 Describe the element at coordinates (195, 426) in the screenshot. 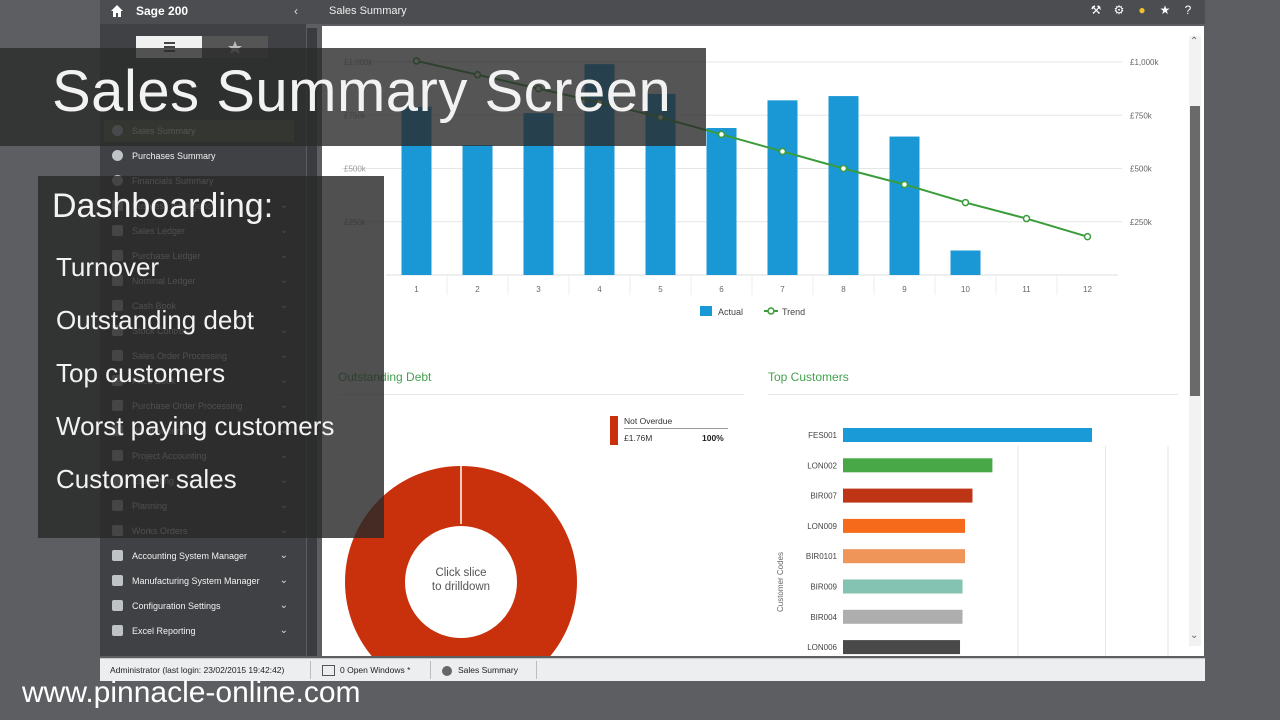

I see `feature-item: Worst paying customers` at that location.